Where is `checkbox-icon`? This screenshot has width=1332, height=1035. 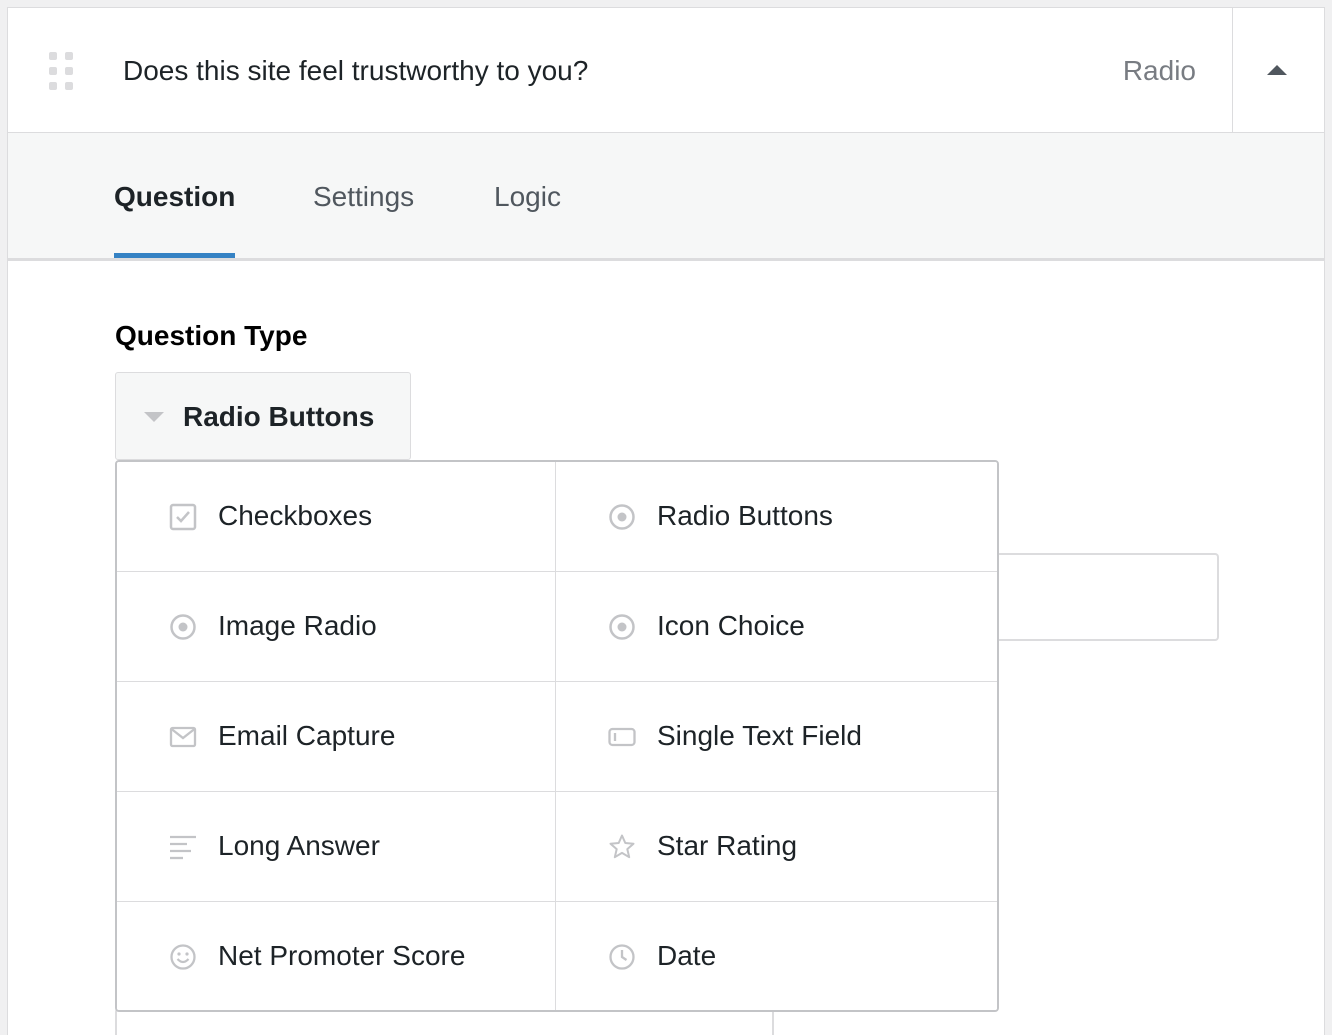 checkbox-icon is located at coordinates (183, 517).